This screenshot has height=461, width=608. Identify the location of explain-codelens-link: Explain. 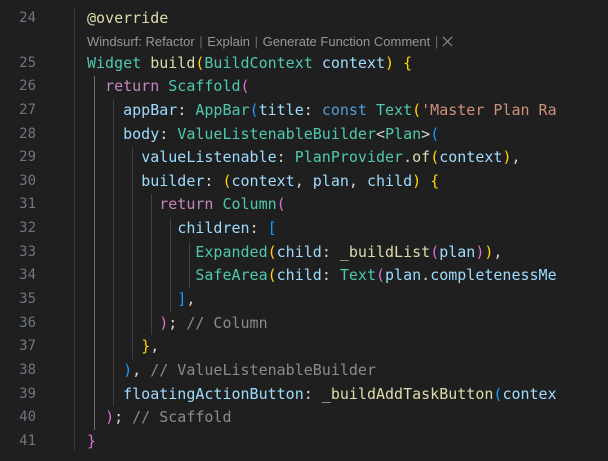
(228, 41).